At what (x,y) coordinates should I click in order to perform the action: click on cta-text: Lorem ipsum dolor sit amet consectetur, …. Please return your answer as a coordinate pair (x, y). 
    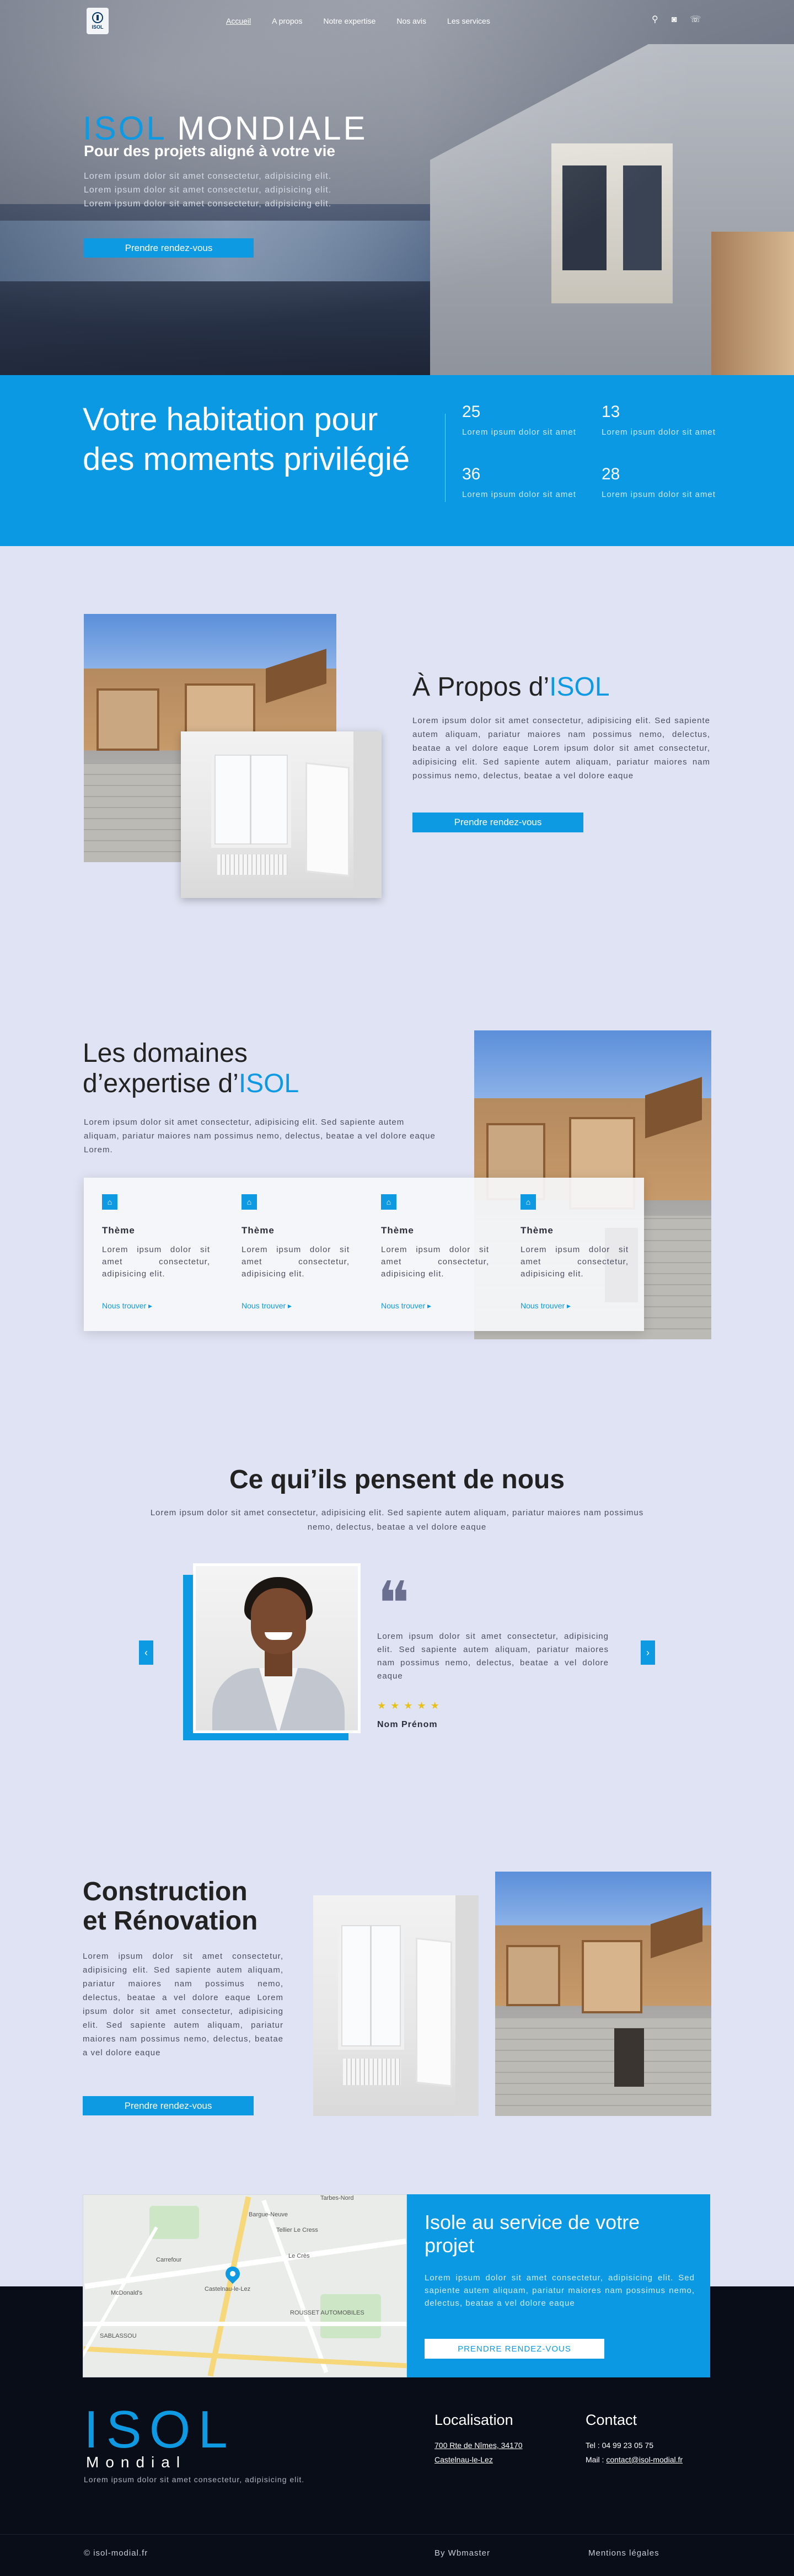
    Looking at the image, I should click on (560, 2290).